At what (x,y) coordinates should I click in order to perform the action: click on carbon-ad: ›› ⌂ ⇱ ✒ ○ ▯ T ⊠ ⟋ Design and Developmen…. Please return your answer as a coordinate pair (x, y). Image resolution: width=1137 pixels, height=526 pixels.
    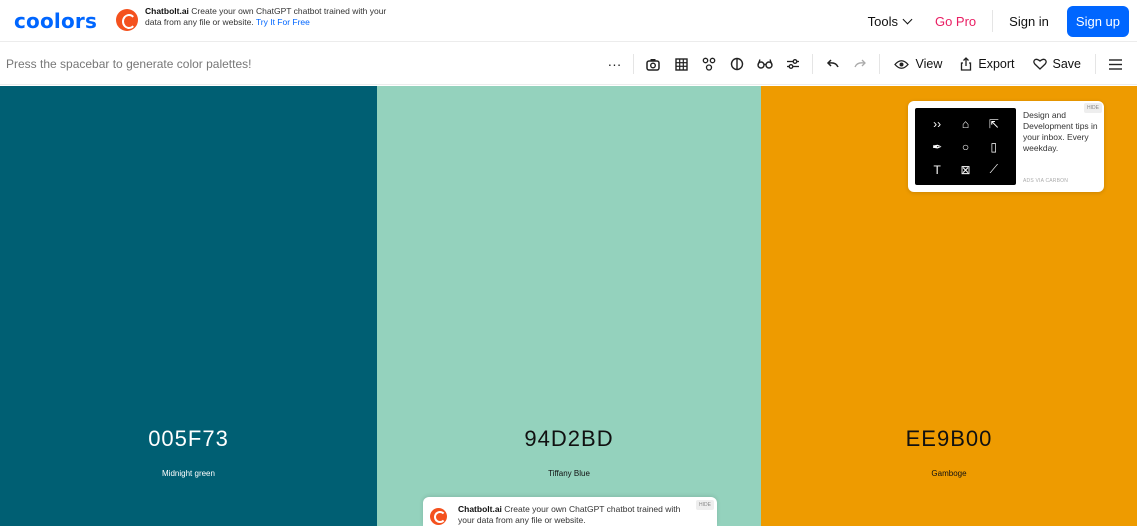
    Looking at the image, I should click on (1006, 146).